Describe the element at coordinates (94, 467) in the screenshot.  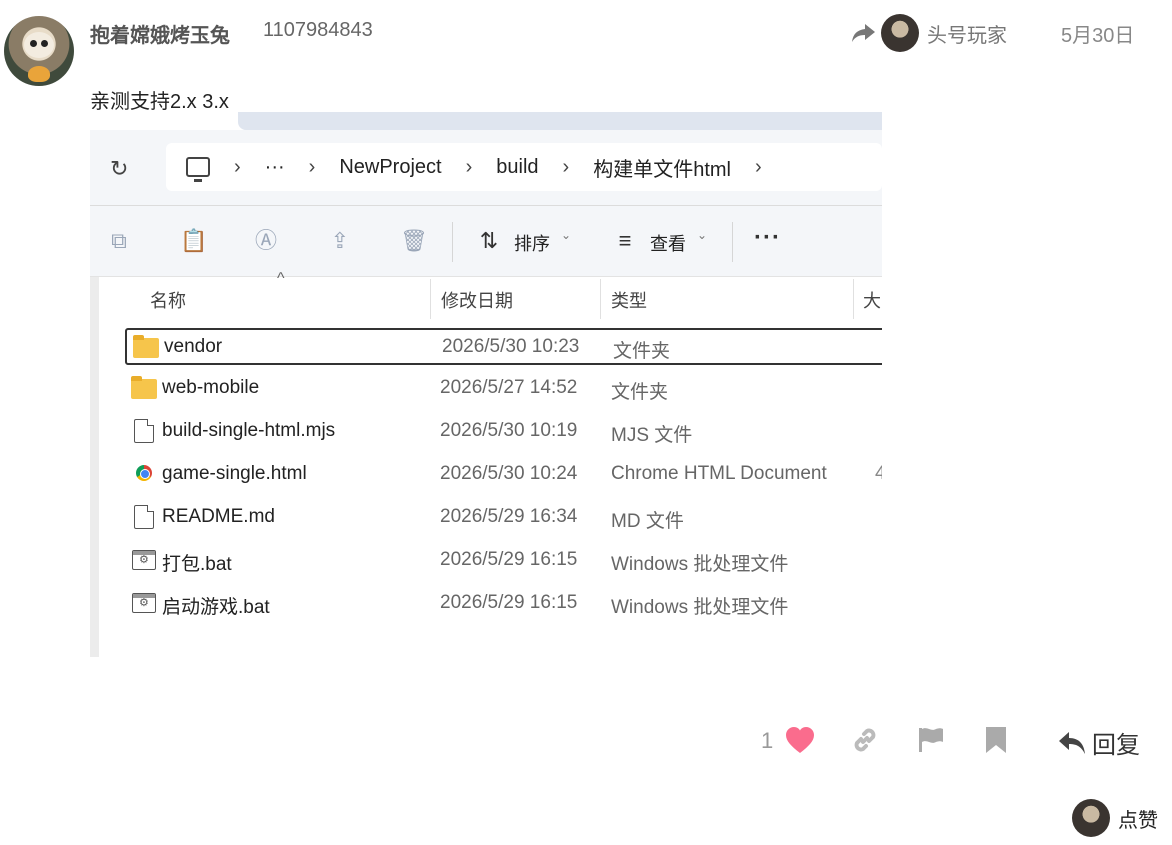
I see `navigation-pane-edge` at that location.